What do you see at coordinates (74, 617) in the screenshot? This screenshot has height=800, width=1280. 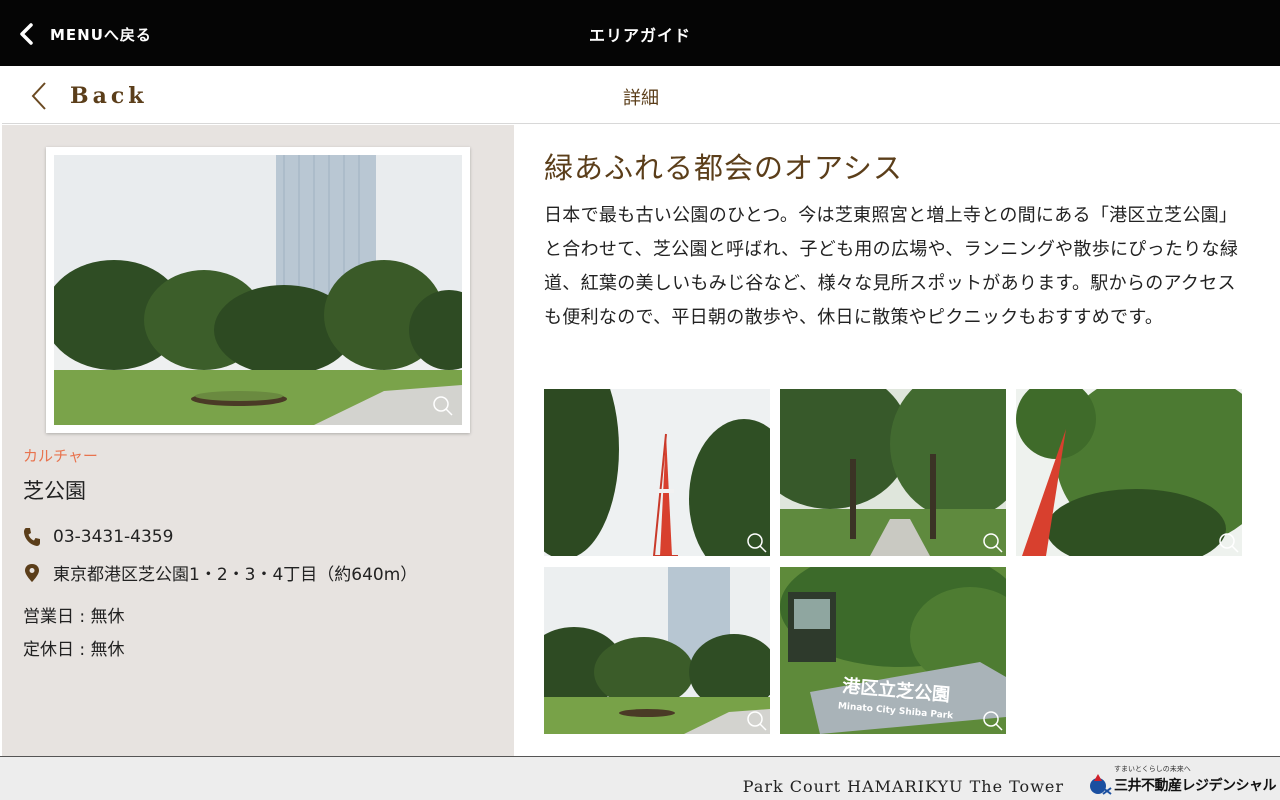 I see `business-days: 営業日 : 無休` at bounding box center [74, 617].